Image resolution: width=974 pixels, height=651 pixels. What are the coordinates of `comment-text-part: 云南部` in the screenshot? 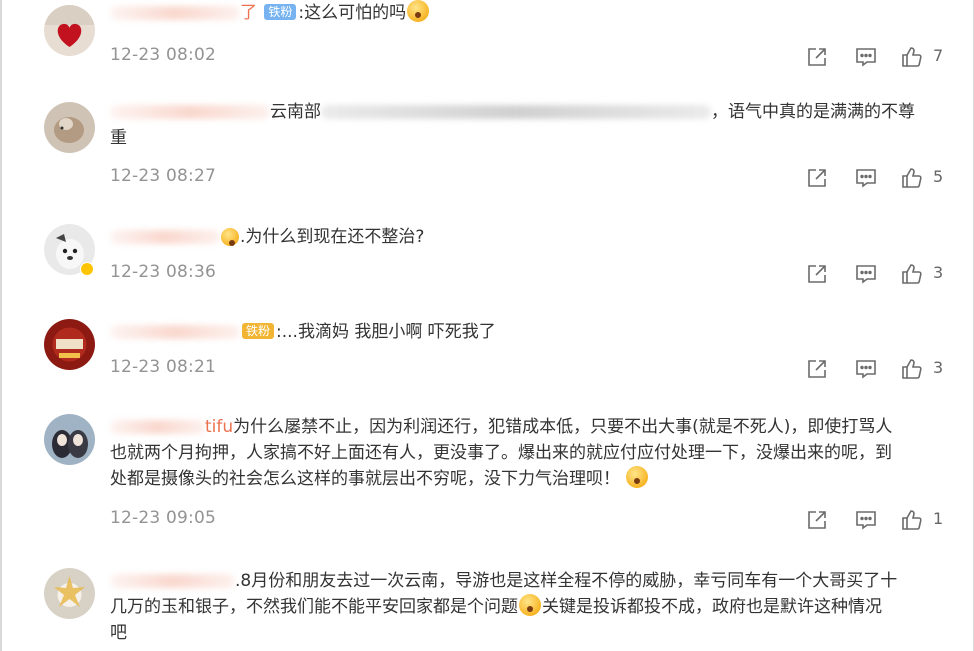 It's located at (295, 112).